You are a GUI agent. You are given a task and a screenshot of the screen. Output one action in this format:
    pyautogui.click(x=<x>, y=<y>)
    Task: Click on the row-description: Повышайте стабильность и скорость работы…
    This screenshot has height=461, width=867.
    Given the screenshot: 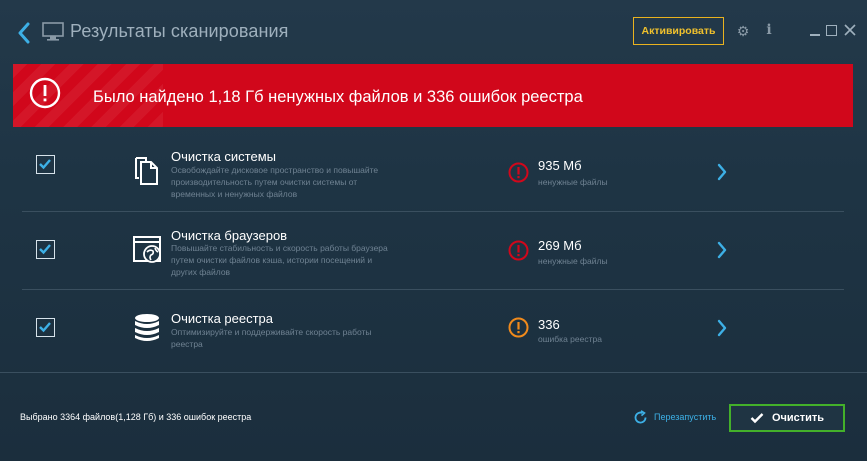 What is the action you would take?
    pyautogui.click(x=279, y=260)
    